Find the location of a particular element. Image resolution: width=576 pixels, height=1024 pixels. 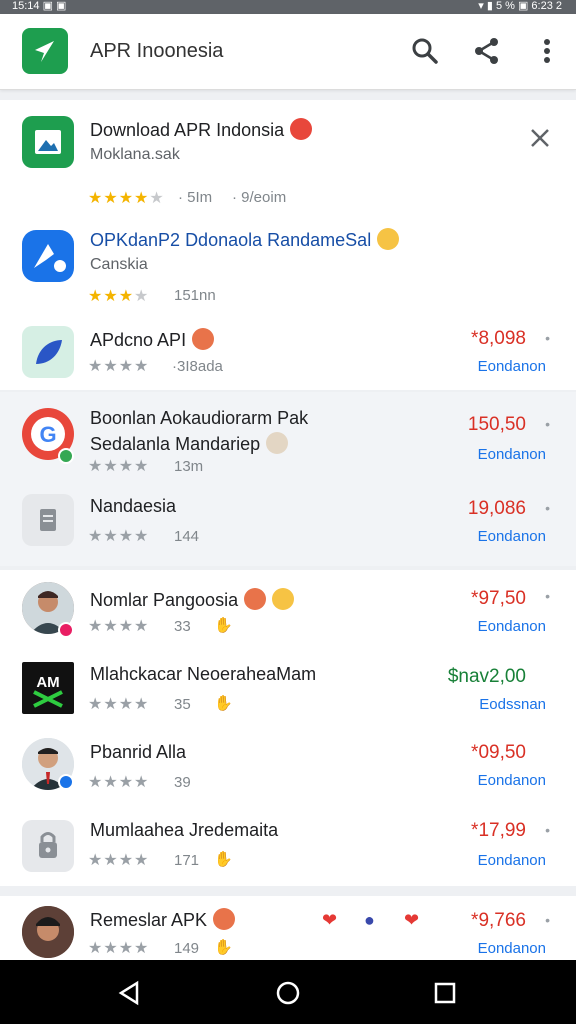

search-icon is located at coordinates (425, 51).